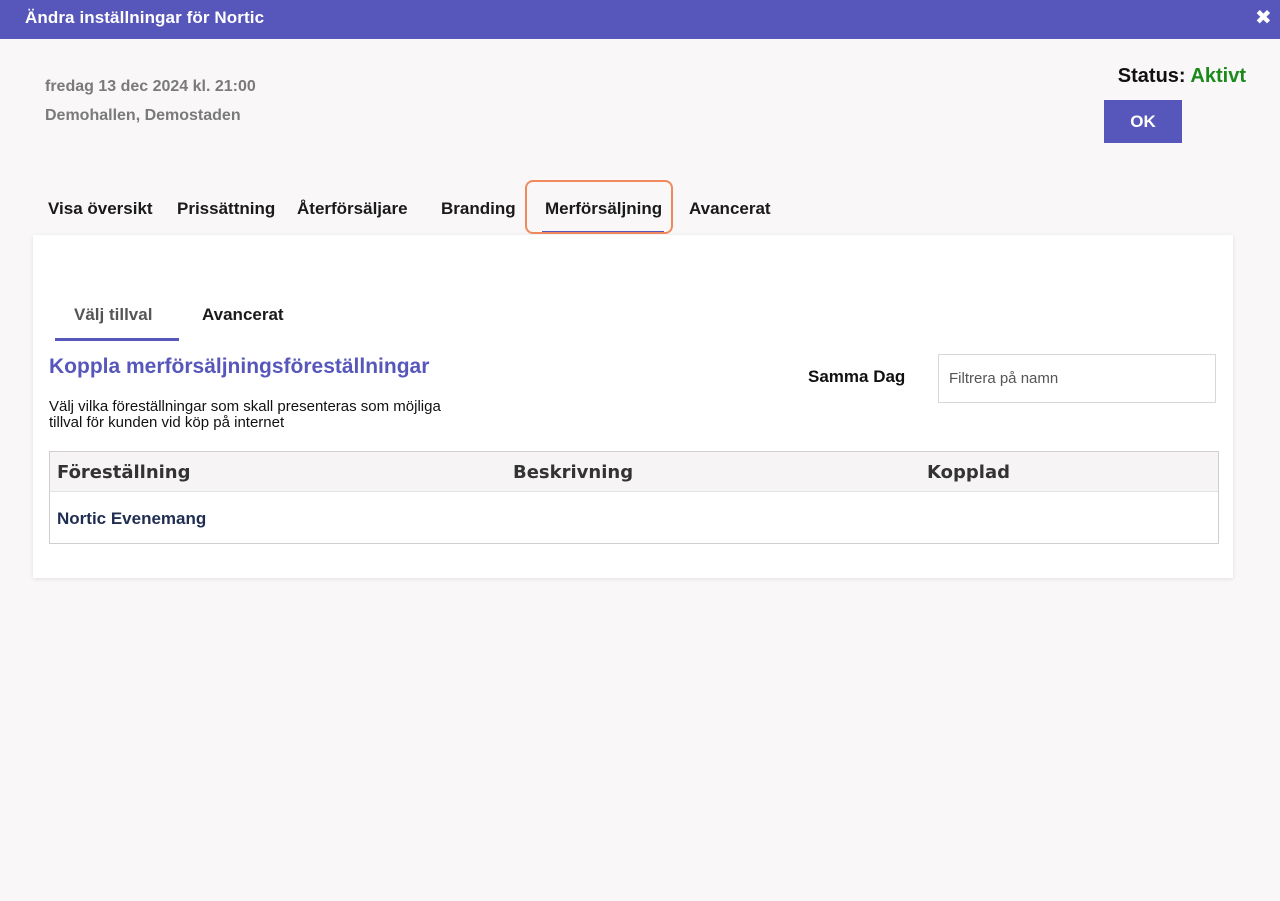  Describe the element at coordinates (352, 209) in the screenshot. I see `tab-aterforsaljare: Återförsäljare` at that location.